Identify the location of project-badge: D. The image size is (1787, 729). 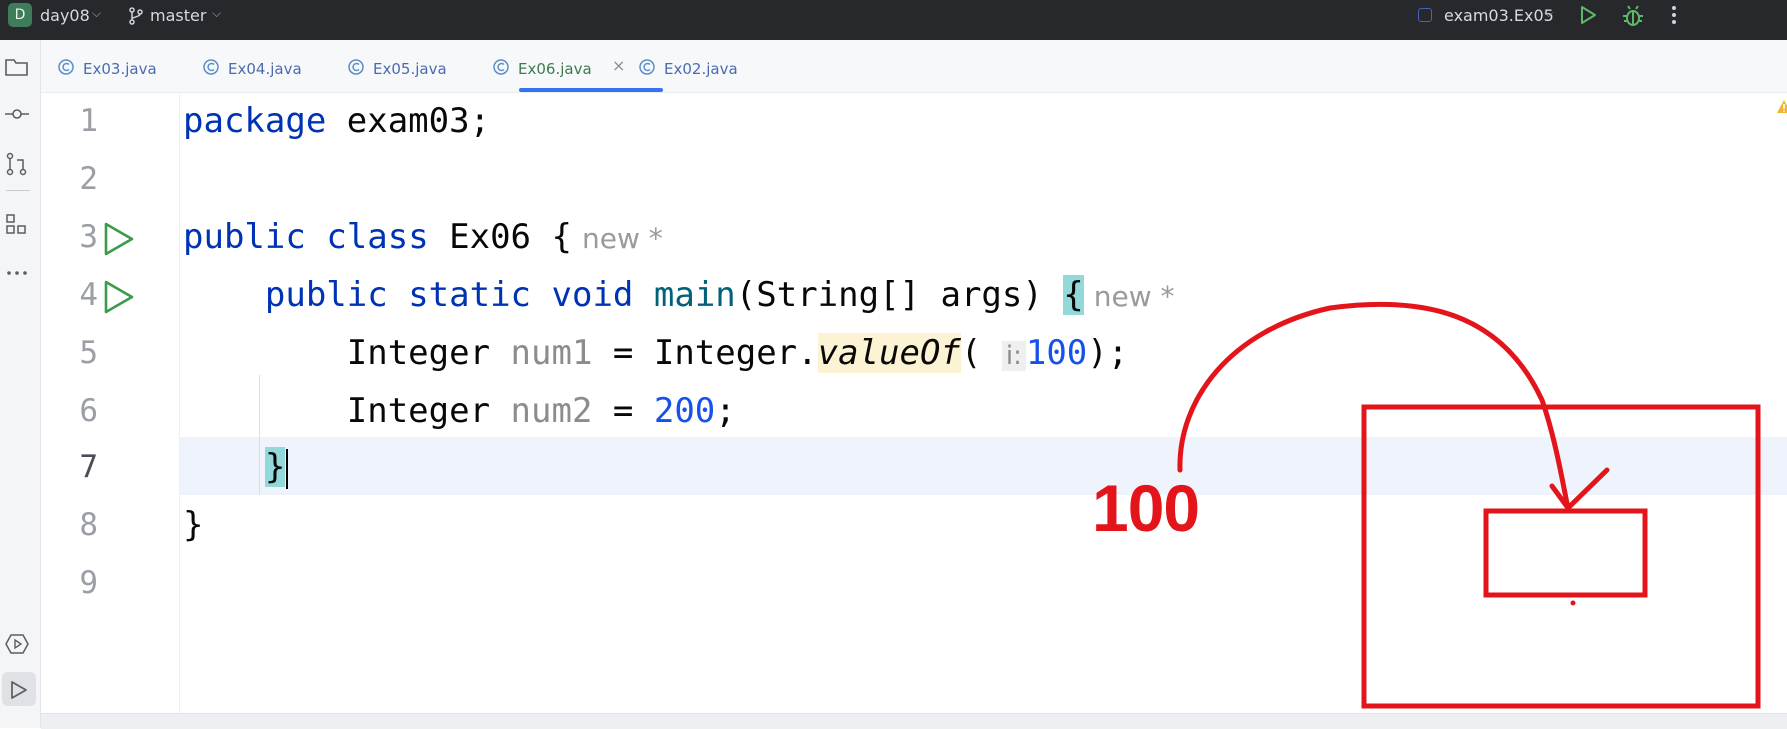
(20, 15).